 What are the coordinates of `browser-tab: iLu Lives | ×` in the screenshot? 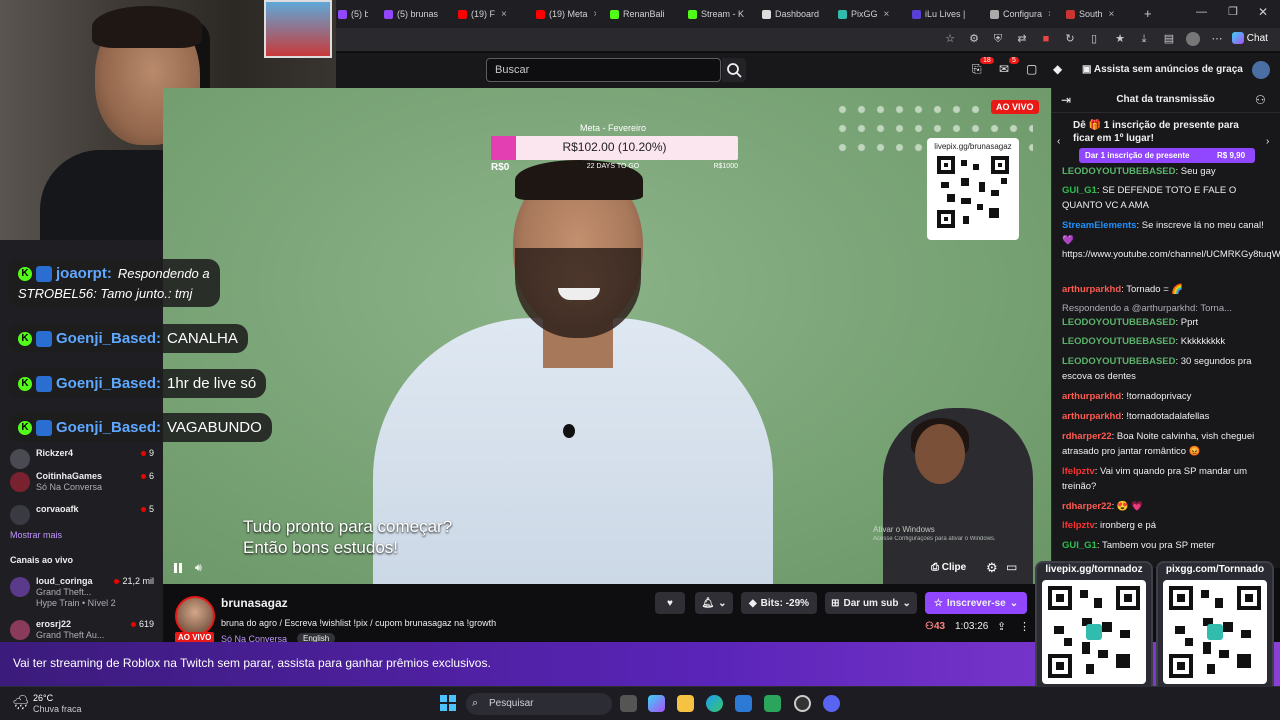 It's located at (942, 14).